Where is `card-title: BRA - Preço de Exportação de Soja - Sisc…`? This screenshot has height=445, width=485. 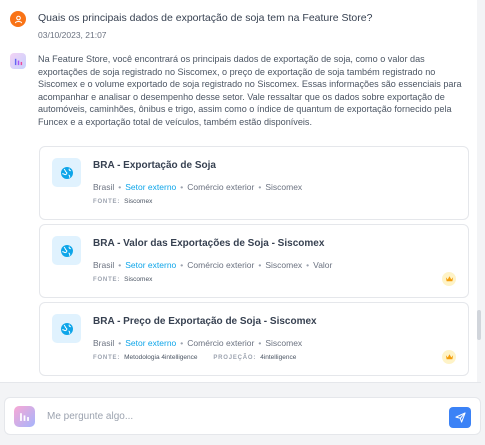
card-title: BRA - Preço de Exportação de Soja - Sisc… is located at coordinates (205, 321).